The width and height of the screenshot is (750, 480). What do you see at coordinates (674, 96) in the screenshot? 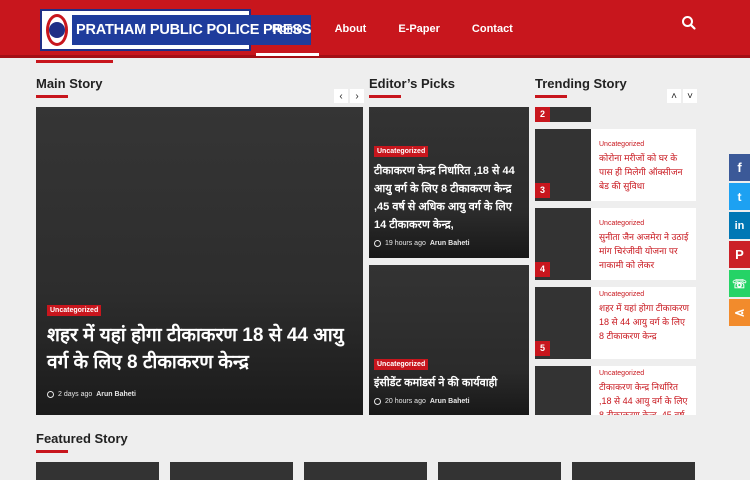
I see `up-arrow-icon: ˄` at bounding box center [674, 96].